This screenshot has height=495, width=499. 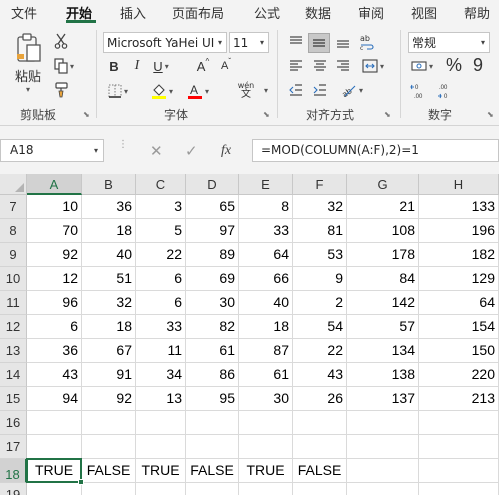 What do you see at coordinates (320, 279) in the screenshot?
I see `cell-f10: 9` at bounding box center [320, 279].